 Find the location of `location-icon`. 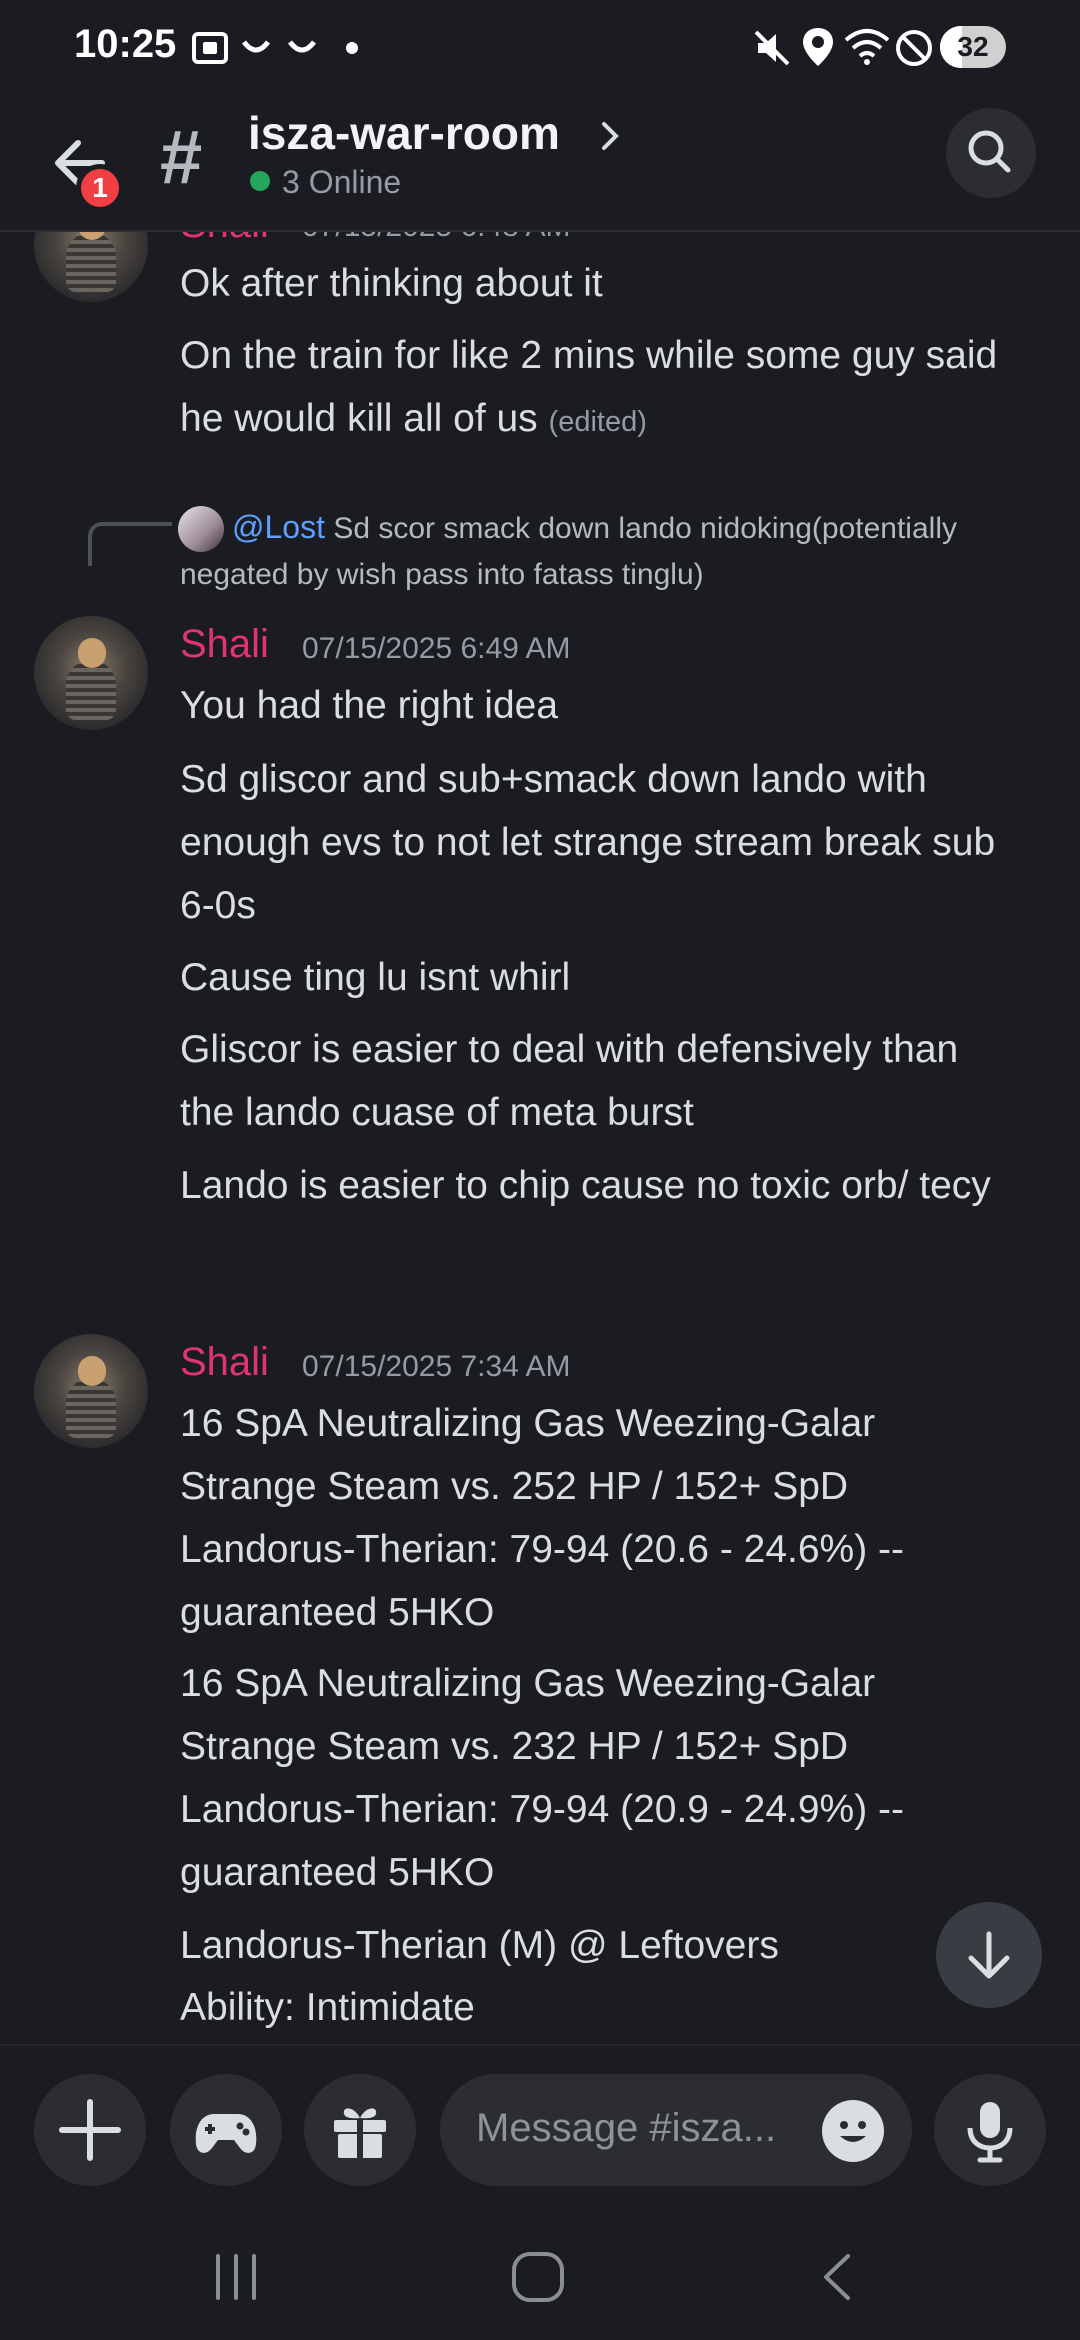

location-icon is located at coordinates (818, 47).